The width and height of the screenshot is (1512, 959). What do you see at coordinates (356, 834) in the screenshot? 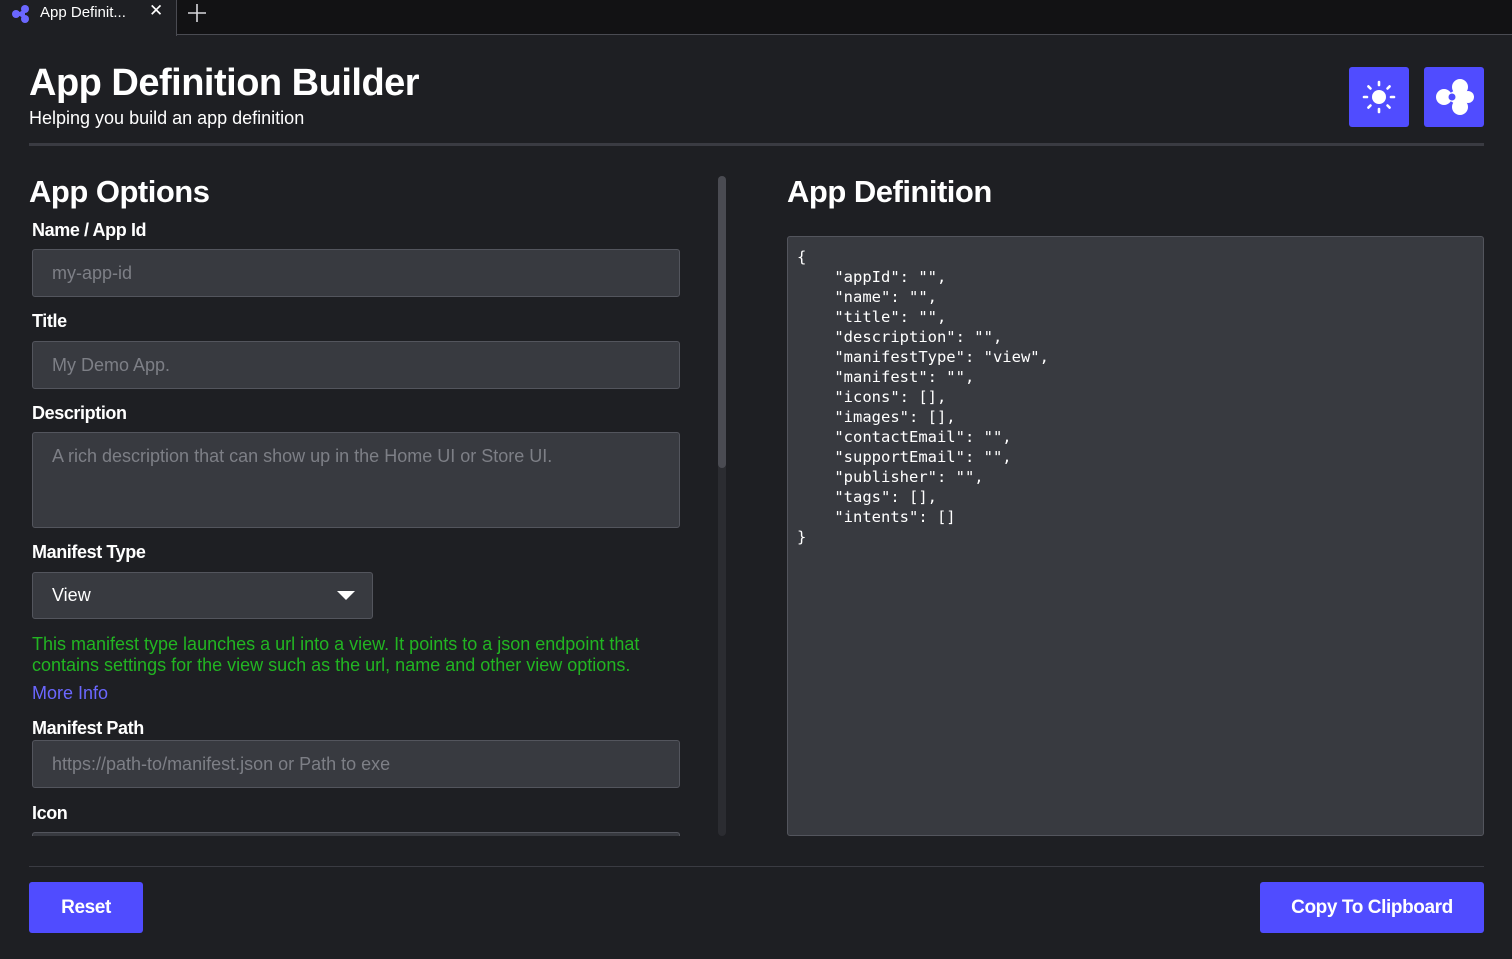
I see `icon-input` at bounding box center [356, 834].